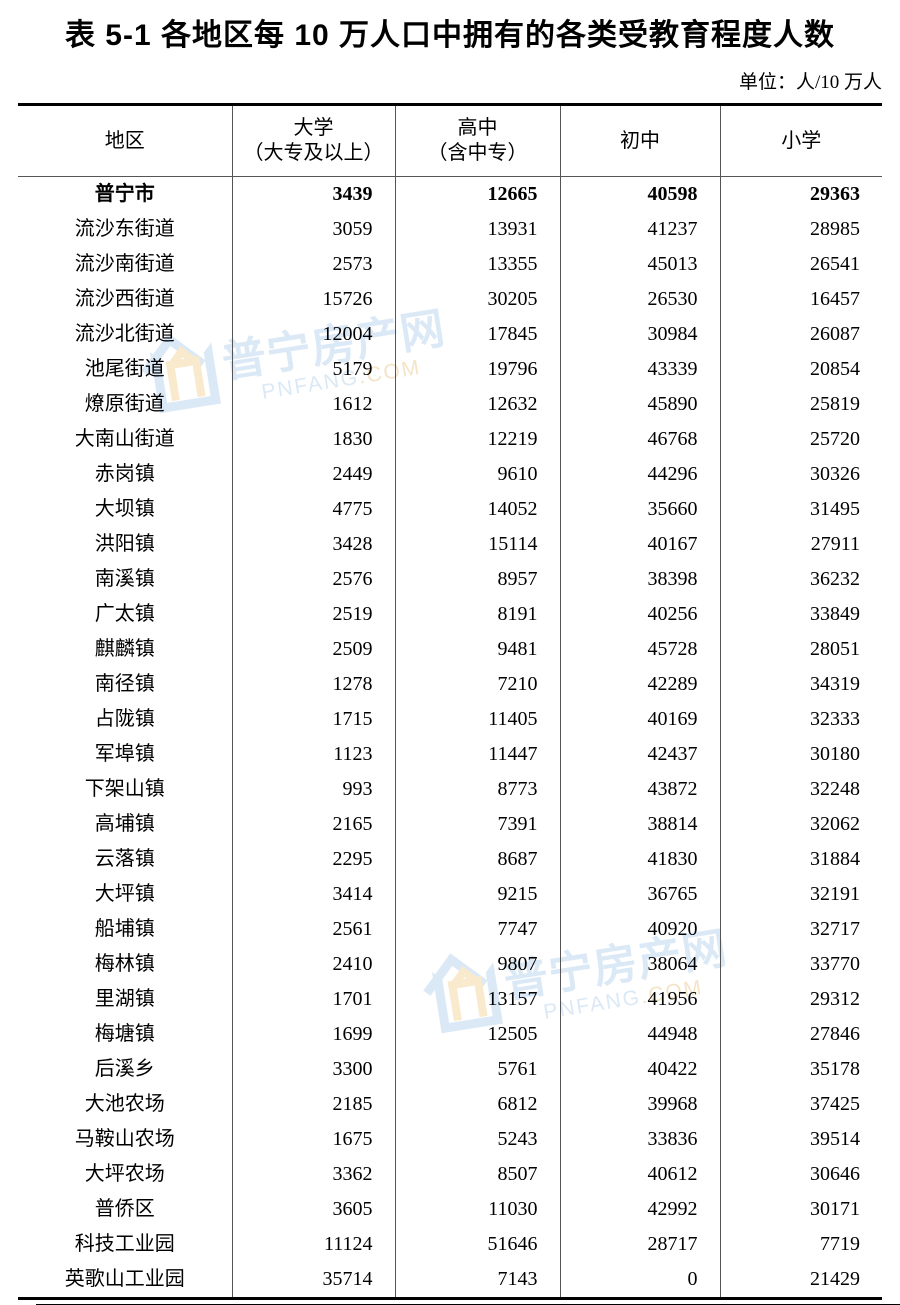 The image size is (900, 1305). Describe the element at coordinates (639, 1034) in the screenshot. I see `cell-junior-high: 44948` at that location.